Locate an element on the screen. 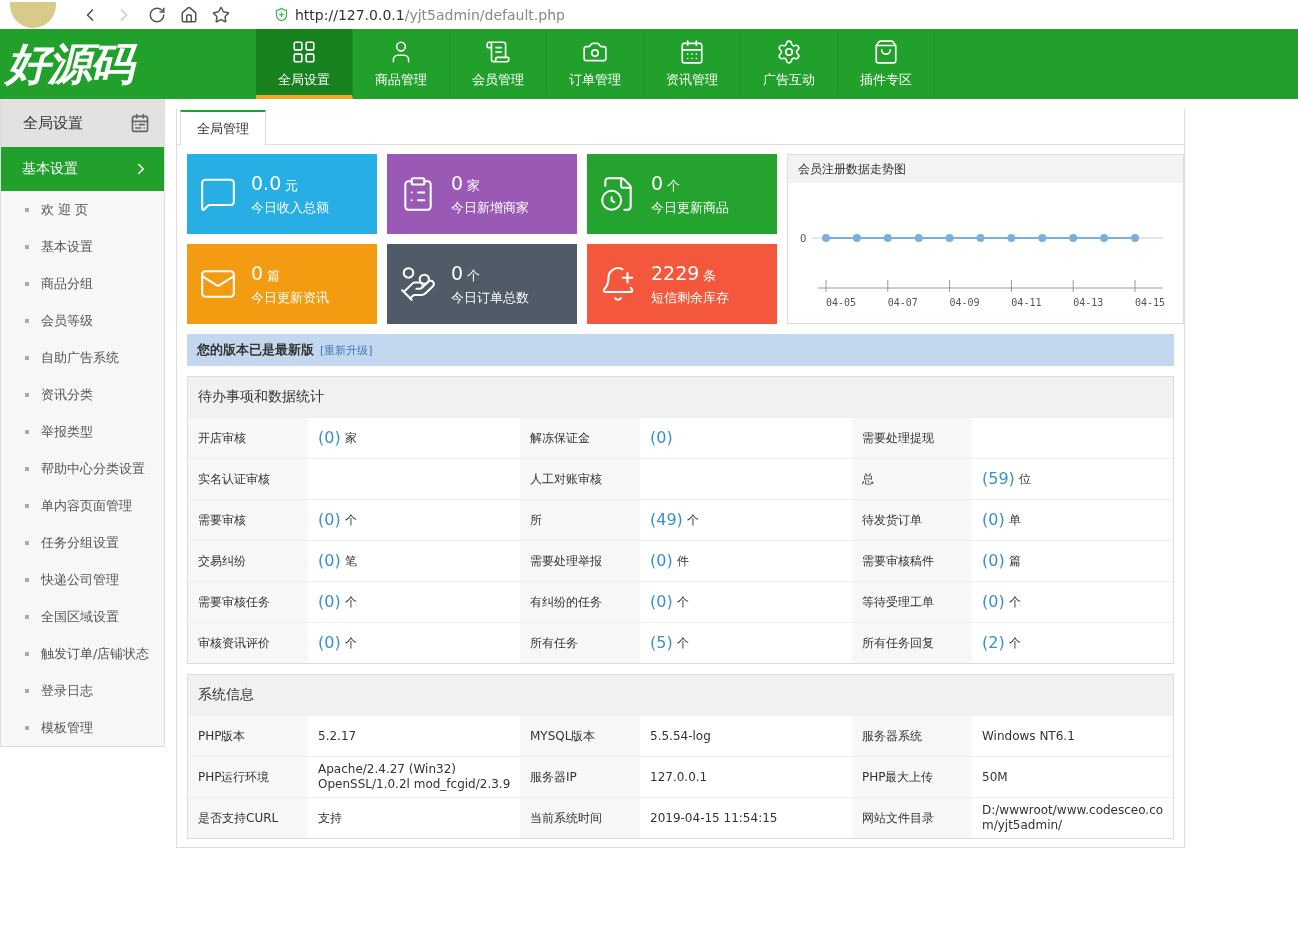 The image size is (1298, 947). nav-tab: 插件专区 is located at coordinates (886, 64).